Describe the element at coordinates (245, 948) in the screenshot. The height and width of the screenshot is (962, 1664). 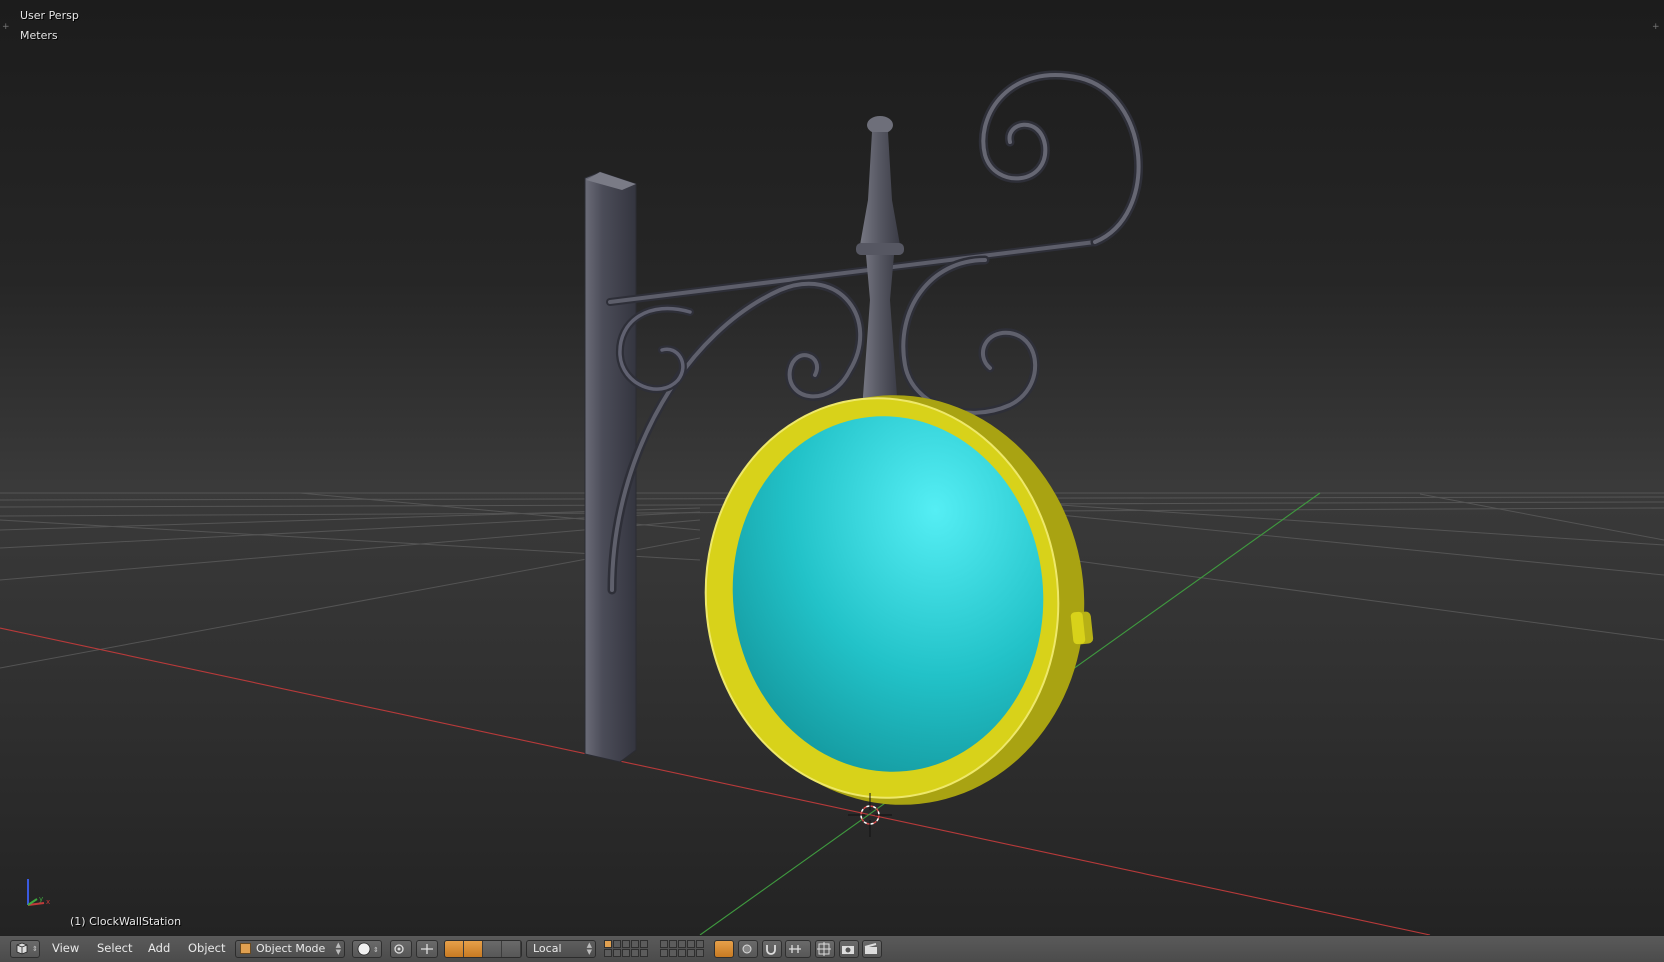
I see `object-cube-icon` at that location.